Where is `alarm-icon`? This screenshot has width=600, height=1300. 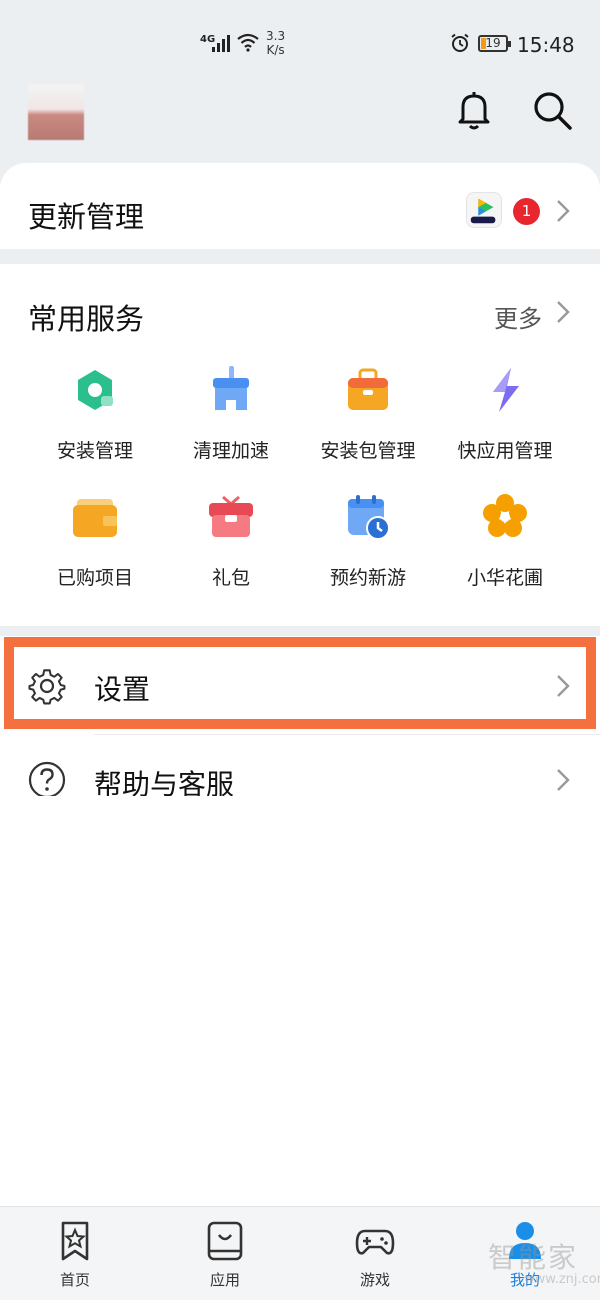 alarm-icon is located at coordinates (460, 42).